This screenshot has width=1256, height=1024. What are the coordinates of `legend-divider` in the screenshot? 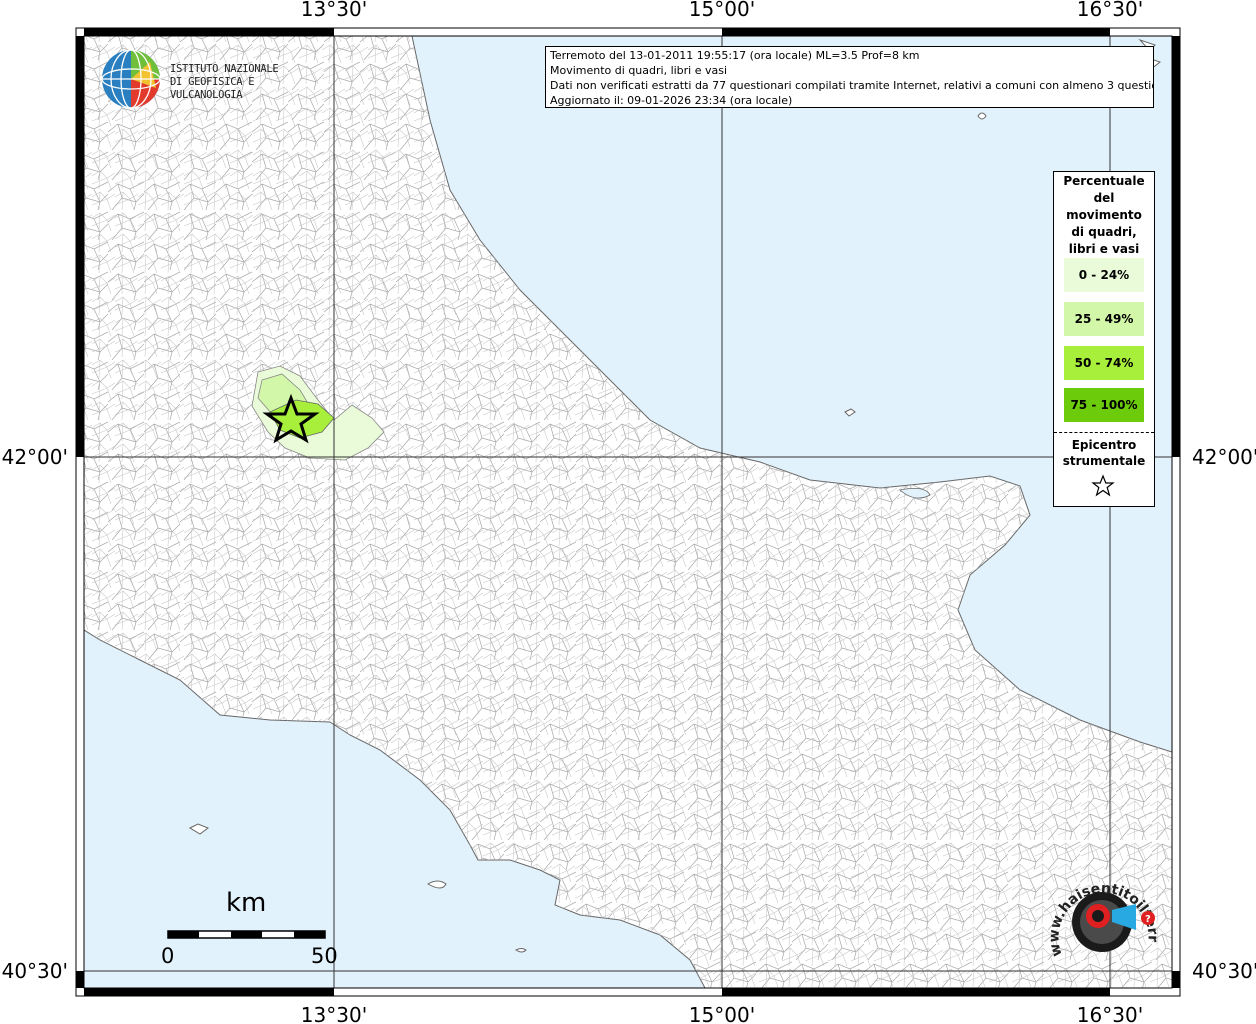 It's located at (1104, 432).